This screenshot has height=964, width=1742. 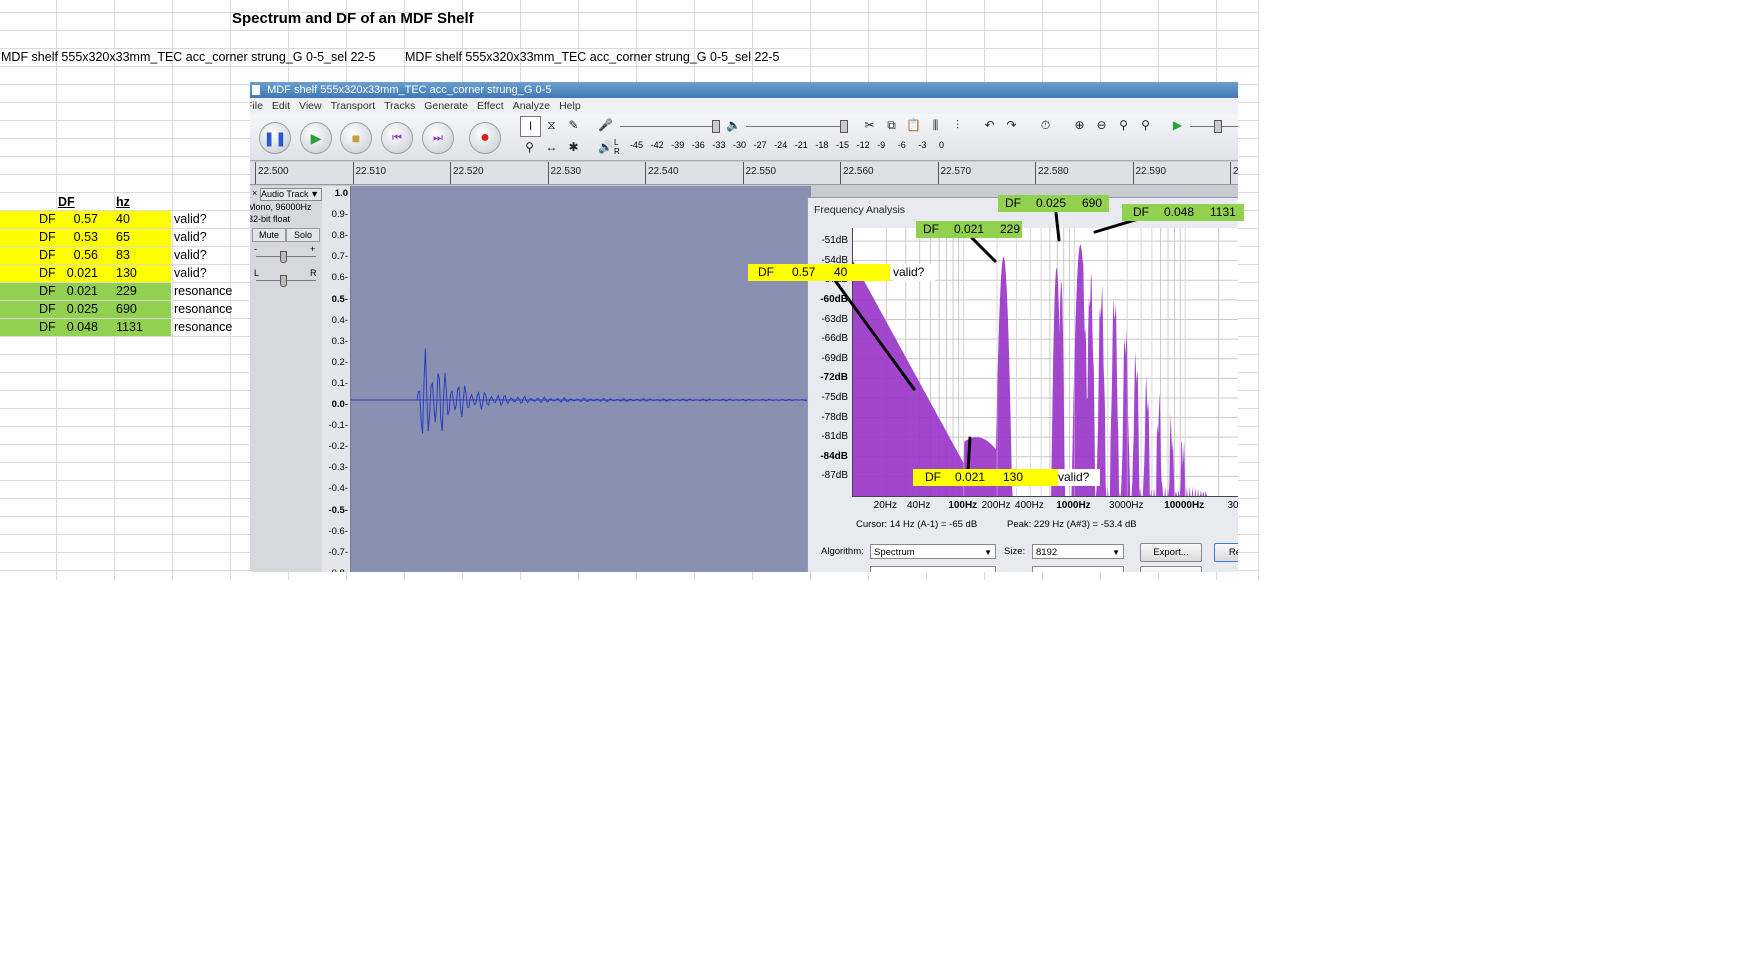 What do you see at coordinates (663, 171) in the screenshot?
I see `ruler-tick-label: 22.540` at bounding box center [663, 171].